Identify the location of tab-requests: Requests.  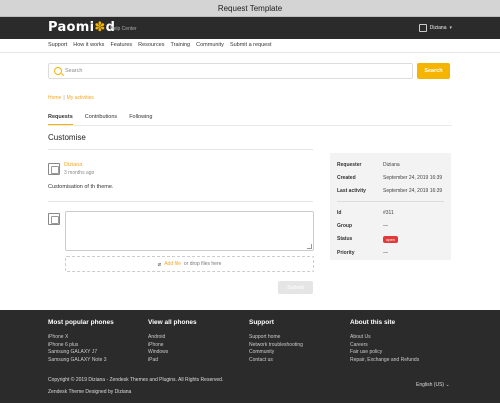
(60, 119).